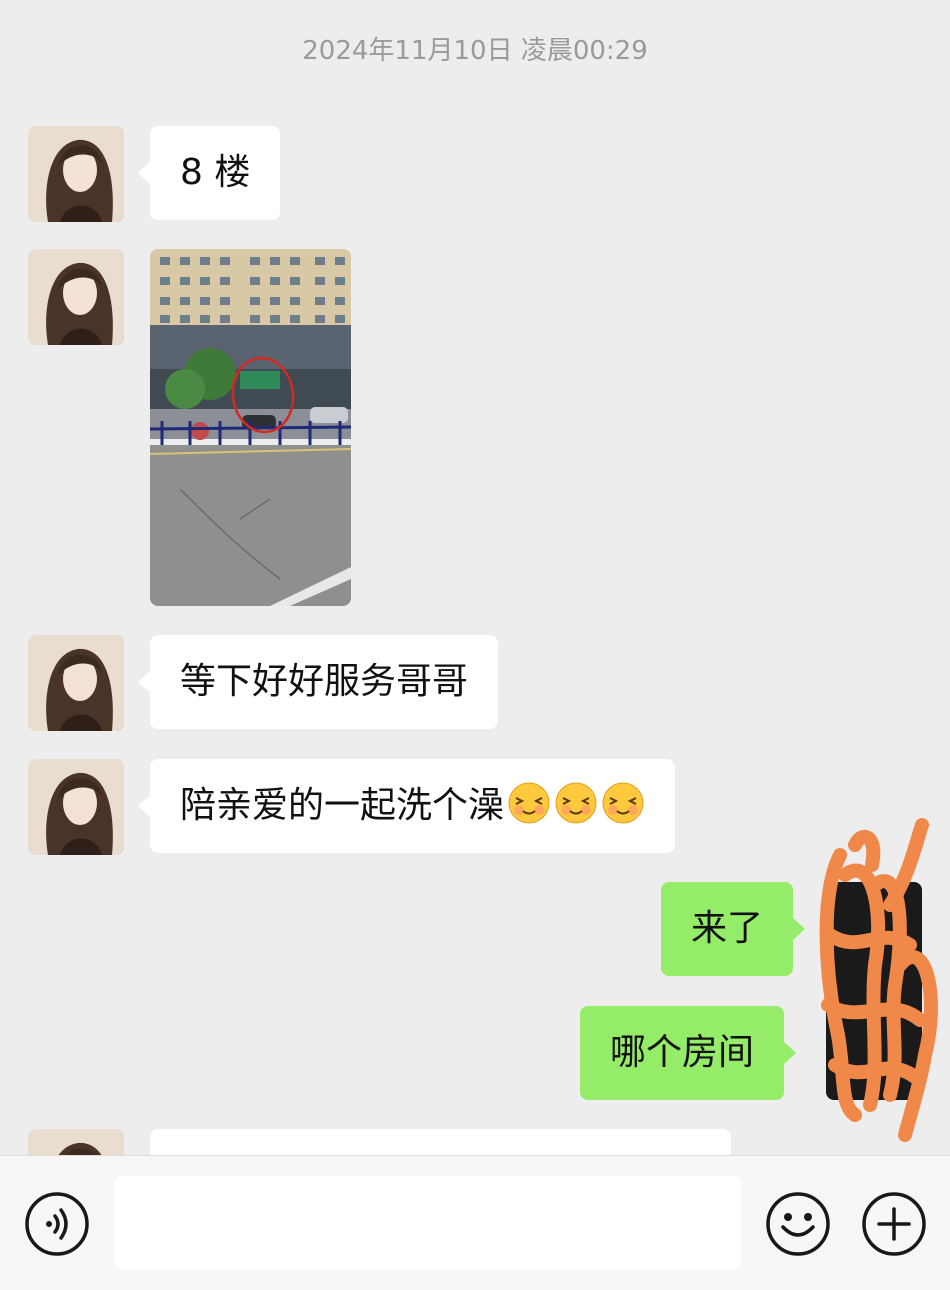 The height and width of the screenshot is (1290, 950). Describe the element at coordinates (342, 805) in the screenshot. I see `message-text: 陪亲爱的一起洗个澡` at that location.